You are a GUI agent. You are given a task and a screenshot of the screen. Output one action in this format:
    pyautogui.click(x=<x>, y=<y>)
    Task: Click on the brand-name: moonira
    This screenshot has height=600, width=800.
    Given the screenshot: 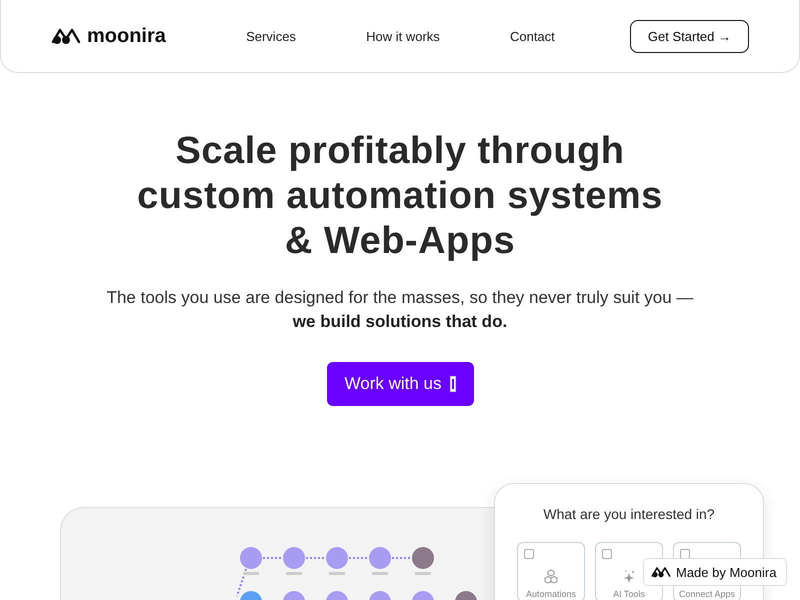 What is the action you would take?
    pyautogui.click(x=126, y=36)
    